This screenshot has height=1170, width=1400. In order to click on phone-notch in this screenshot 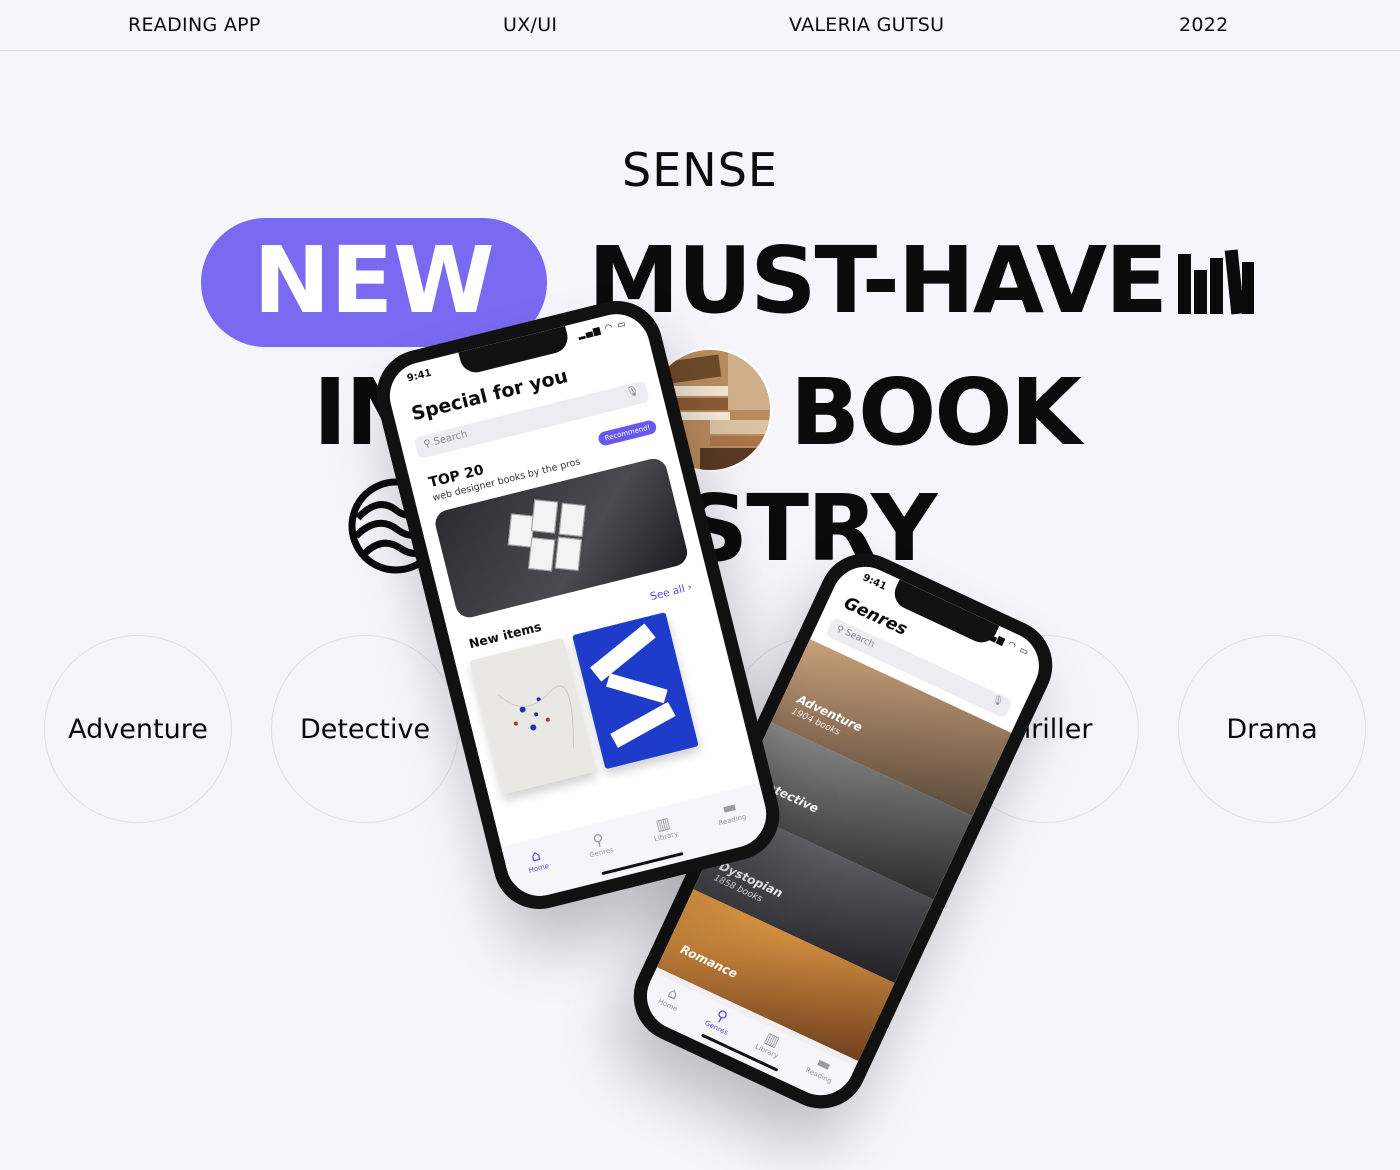, I will do `click(944, 613)`.